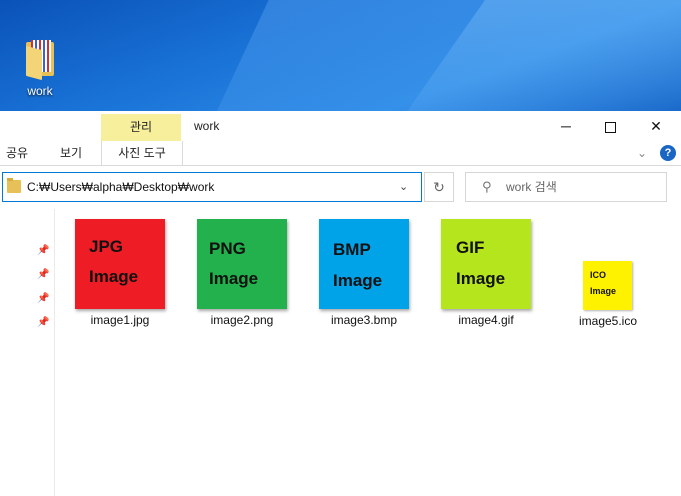  Describe the element at coordinates (120, 320) in the screenshot. I see `file-name: image1.jpg` at that location.